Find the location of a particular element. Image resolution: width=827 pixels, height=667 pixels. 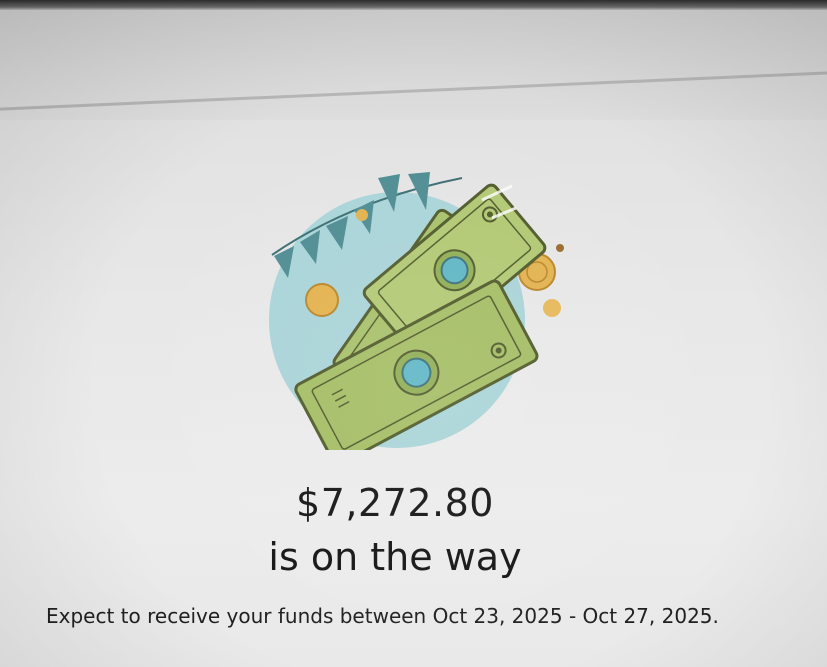

monitor-bezel is located at coordinates (413, 5).